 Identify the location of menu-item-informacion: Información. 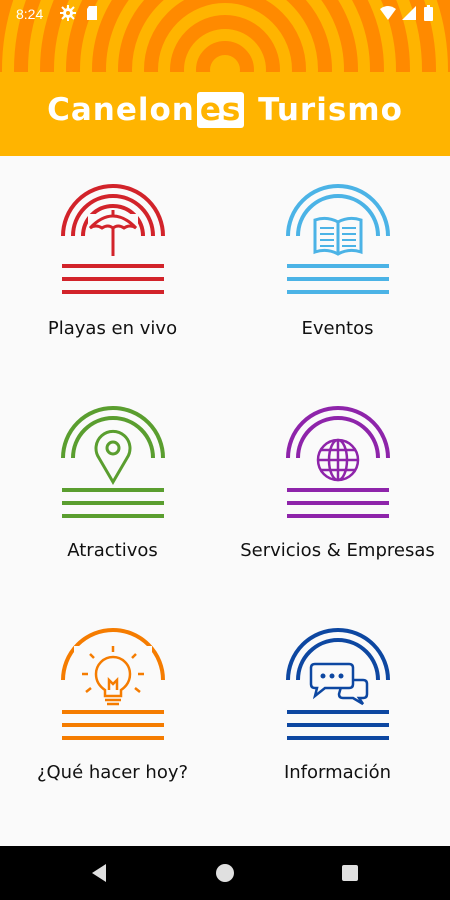
(337, 711).